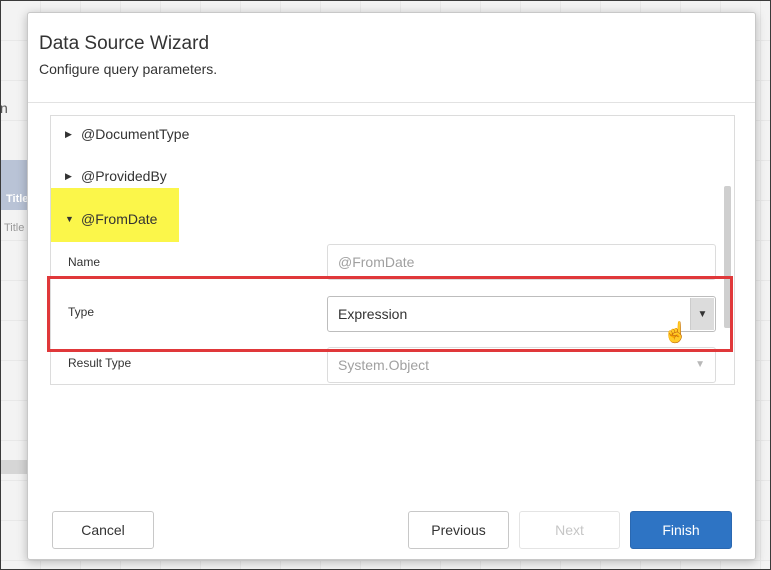 The image size is (771, 570). I want to click on result-type-select: System.Object ▼, so click(521, 365).